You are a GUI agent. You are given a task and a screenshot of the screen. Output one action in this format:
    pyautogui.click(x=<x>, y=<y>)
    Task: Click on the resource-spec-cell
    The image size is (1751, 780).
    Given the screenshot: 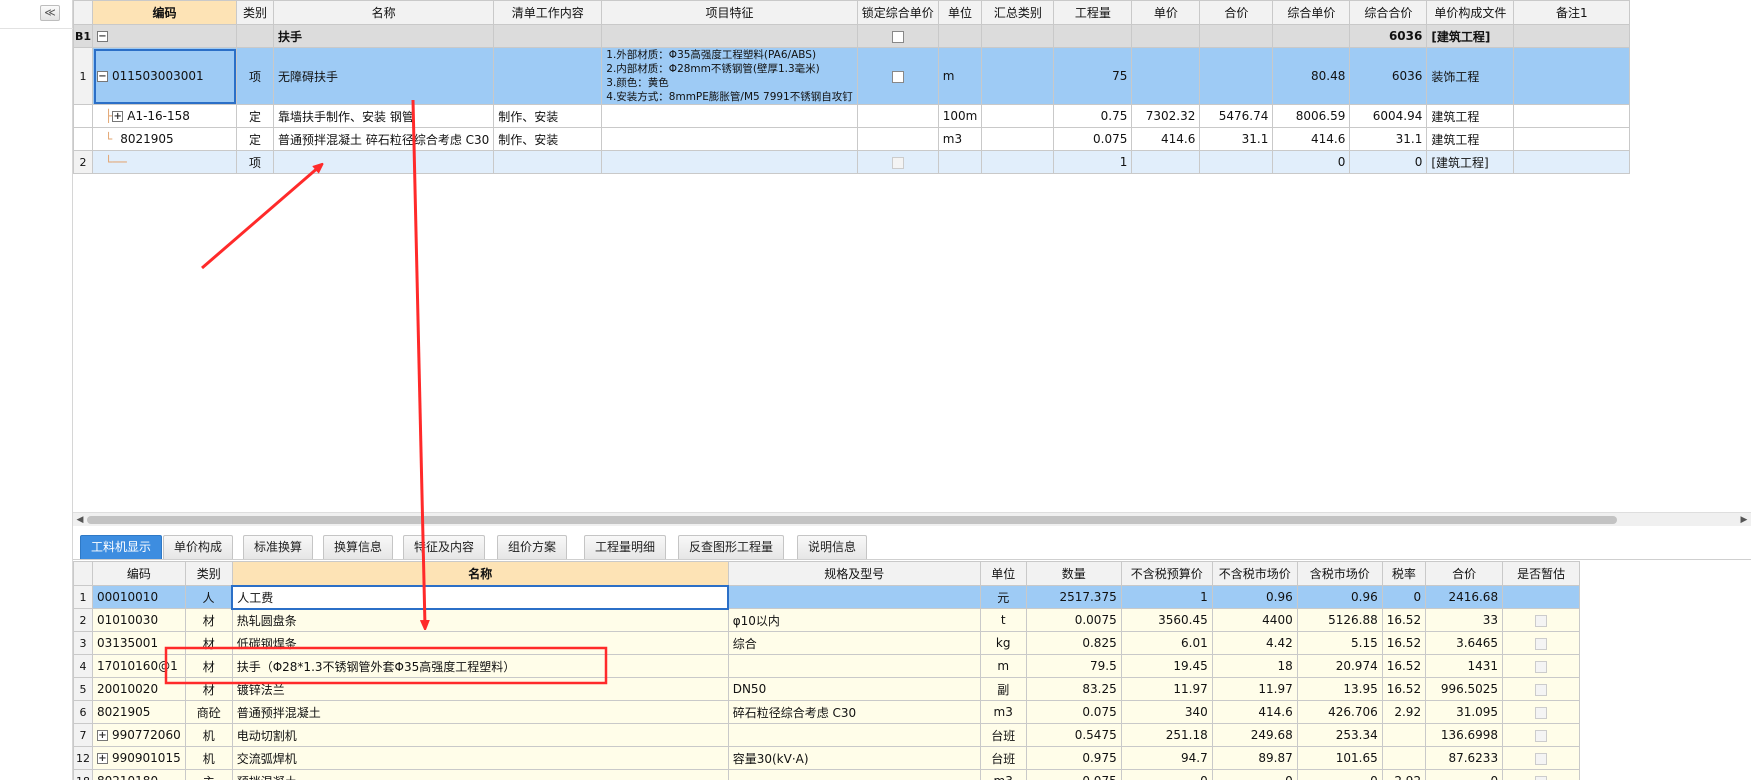 What is the action you would take?
    pyautogui.click(x=854, y=735)
    